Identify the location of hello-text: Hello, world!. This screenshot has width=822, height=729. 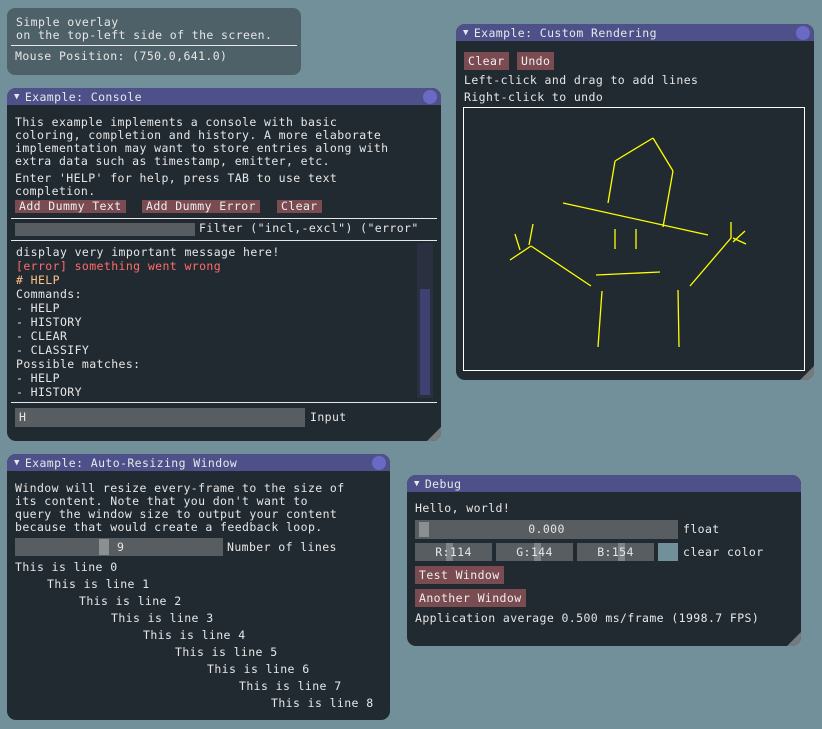
(463, 508).